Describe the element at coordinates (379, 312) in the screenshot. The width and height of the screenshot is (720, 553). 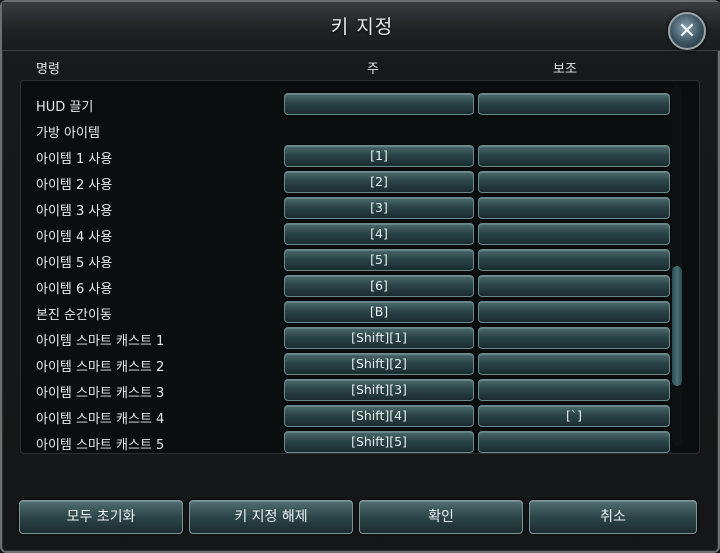
I see `primary-key-button: [B]` at that location.